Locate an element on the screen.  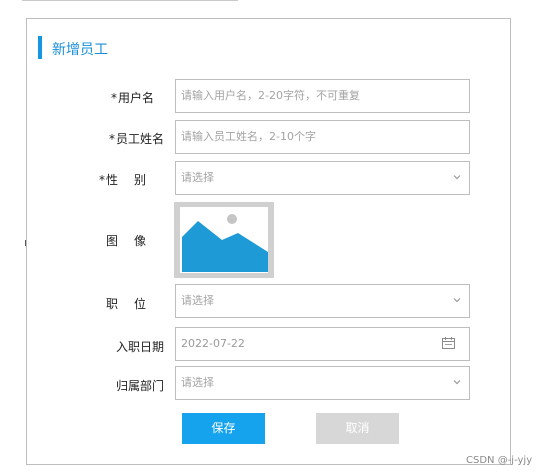
department-select: 请选择 is located at coordinates (322, 383).